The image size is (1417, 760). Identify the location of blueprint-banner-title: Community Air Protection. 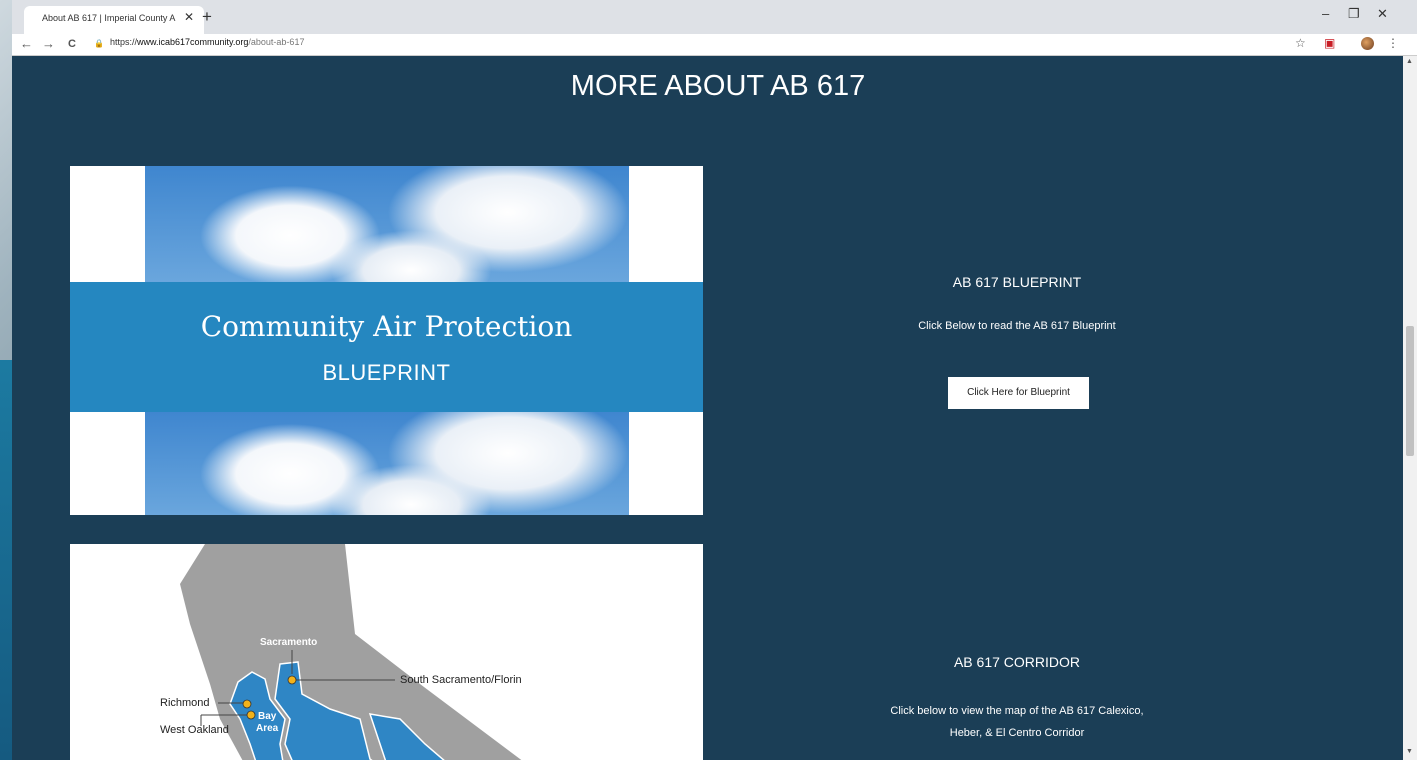
(386, 326).